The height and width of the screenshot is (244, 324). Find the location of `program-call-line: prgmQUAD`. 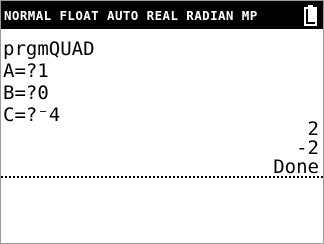

program-call-line: prgmQUAD is located at coordinates (49, 49).